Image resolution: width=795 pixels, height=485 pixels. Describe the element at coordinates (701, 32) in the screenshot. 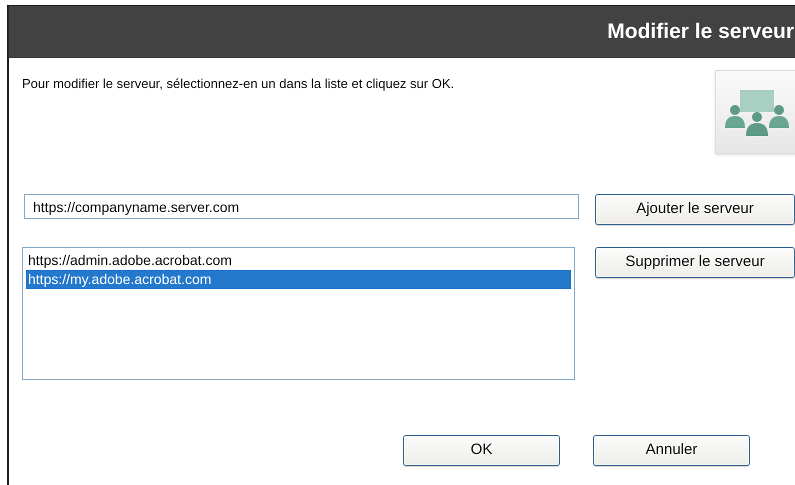

I see `window-title: Modifier le serveur` at that location.